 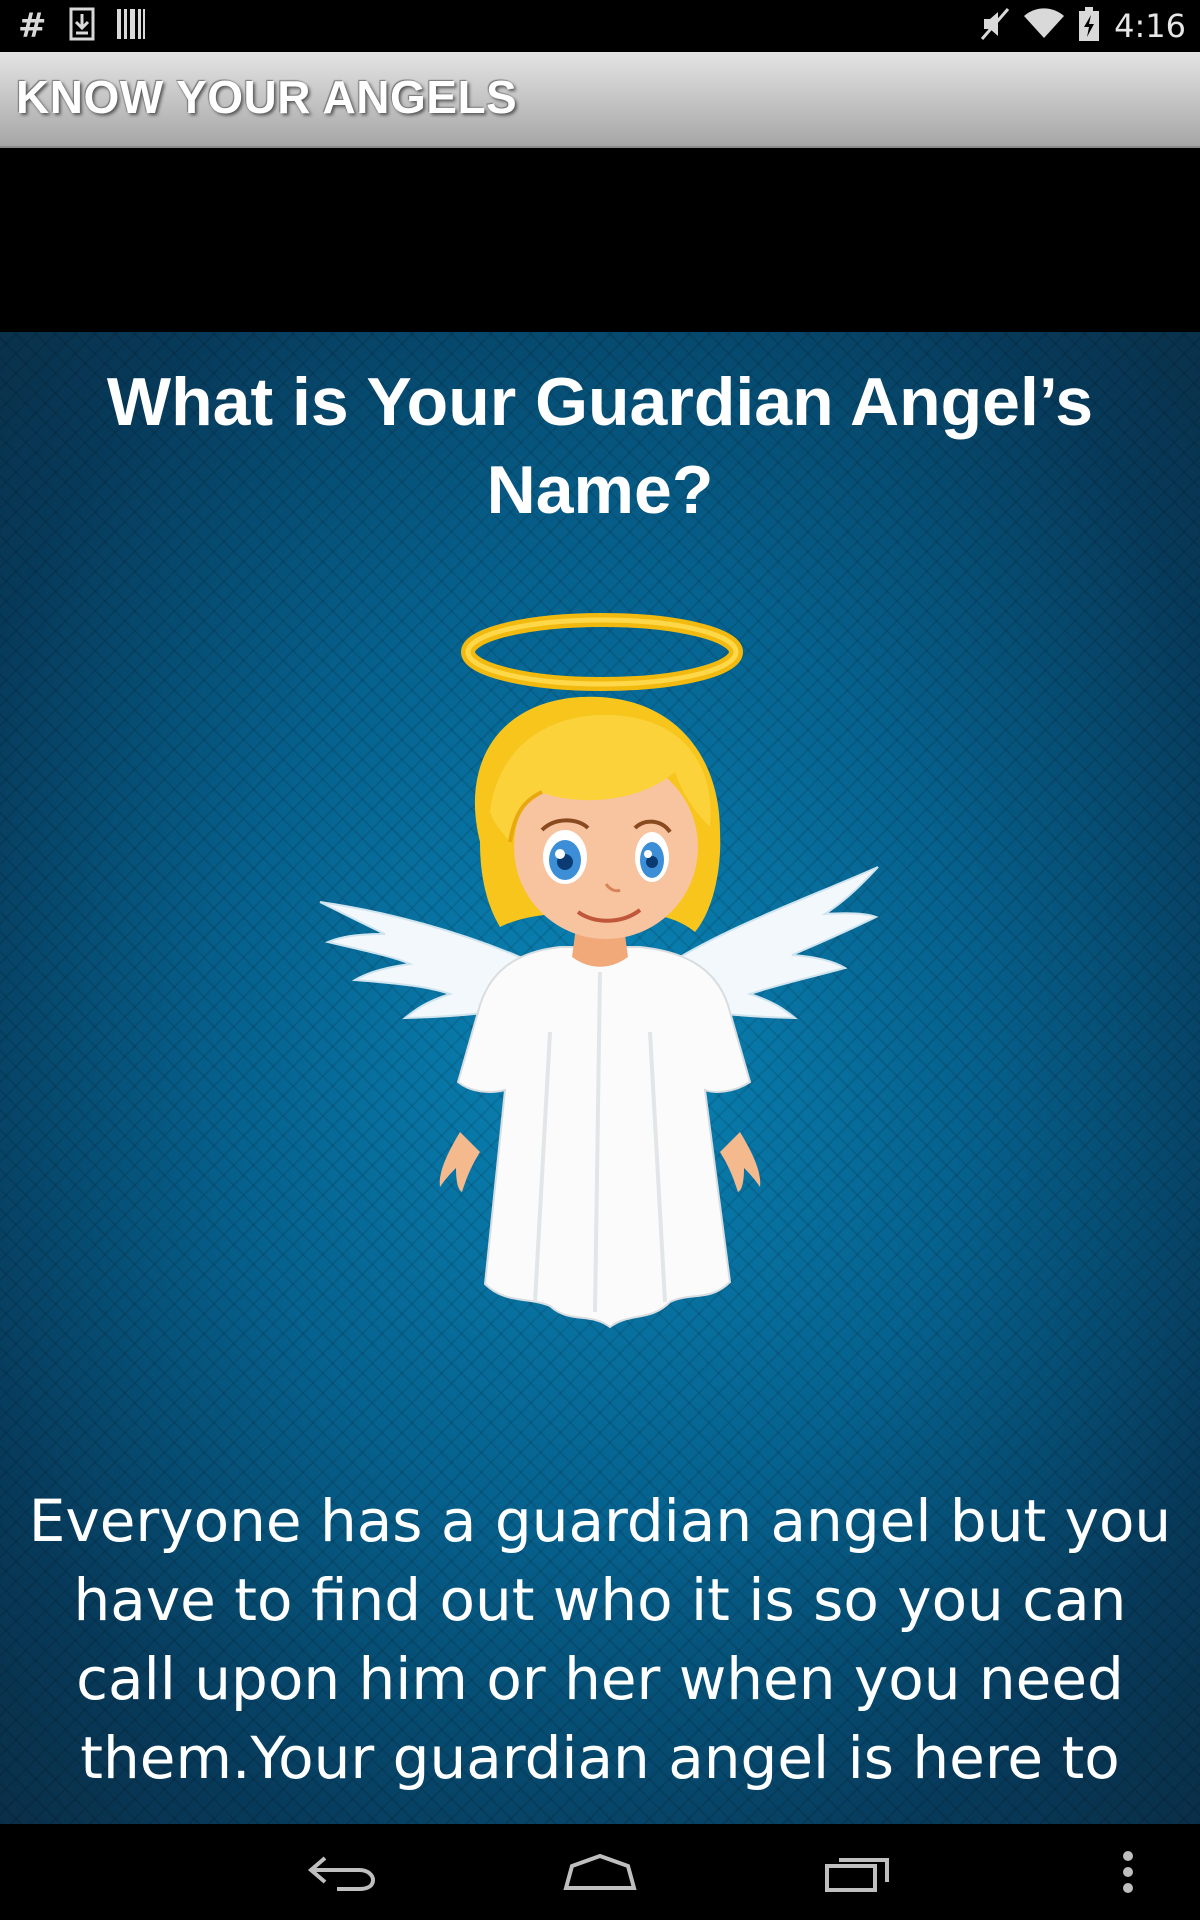 I want to click on notification-icons: #, so click(x=81, y=26).